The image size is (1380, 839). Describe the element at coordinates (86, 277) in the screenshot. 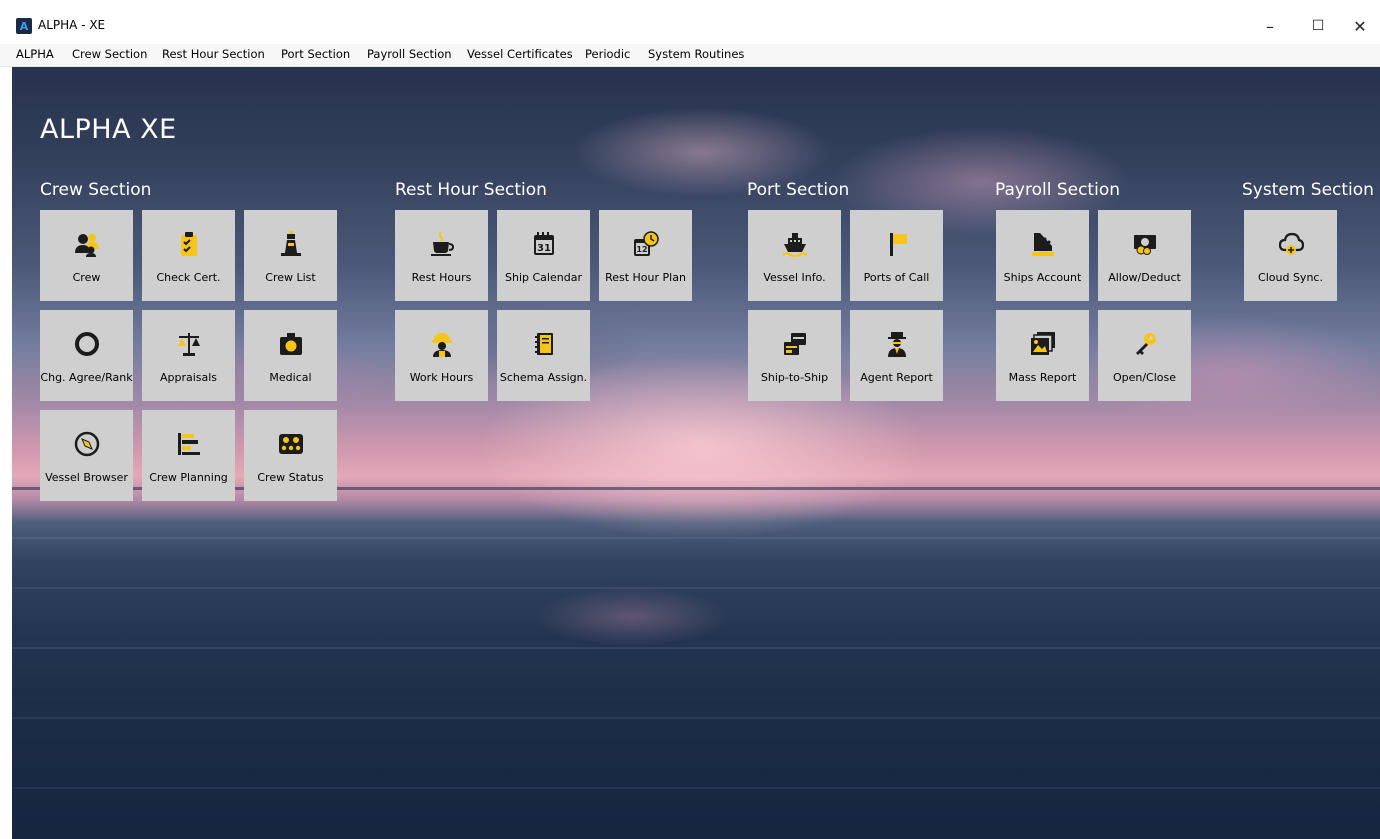

I see `tile-label: Crew` at that location.